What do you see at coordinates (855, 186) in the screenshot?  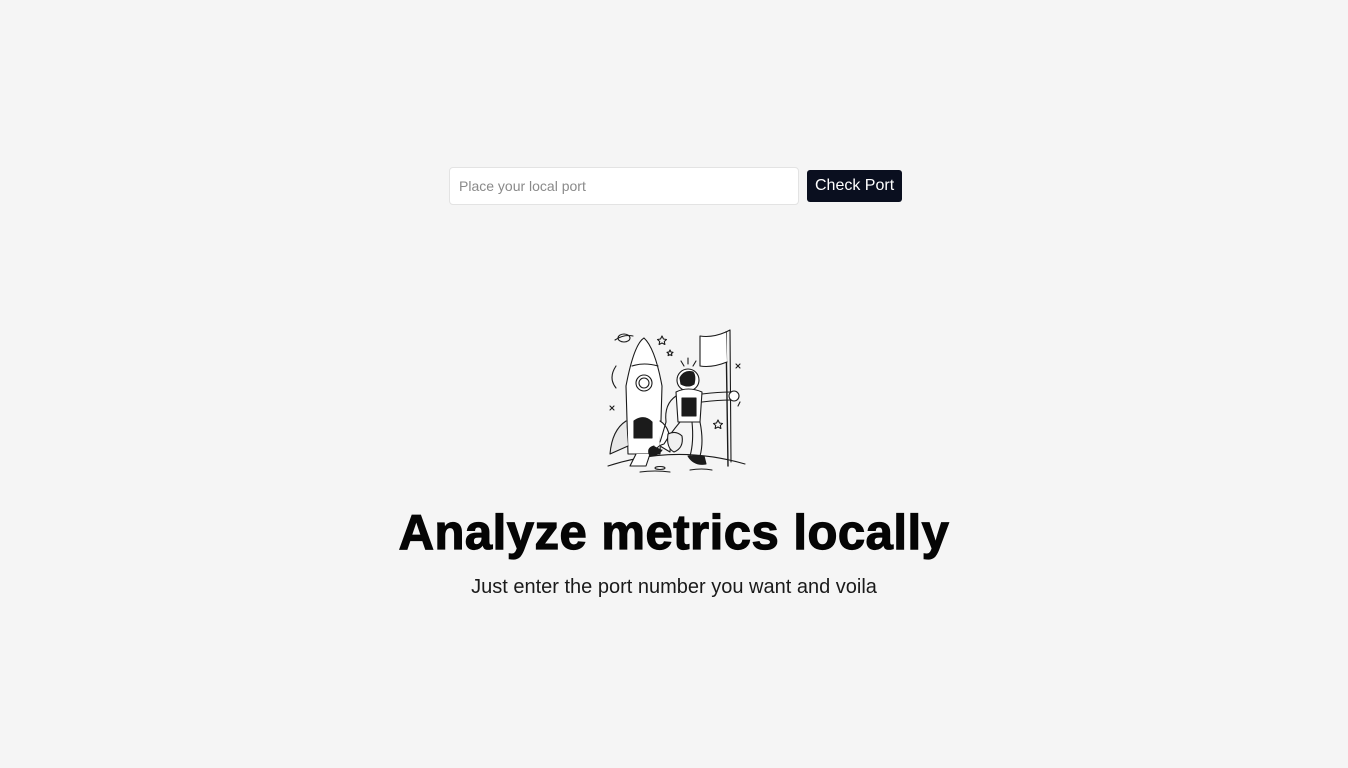 I see `check-port-button: Check Port` at bounding box center [855, 186].